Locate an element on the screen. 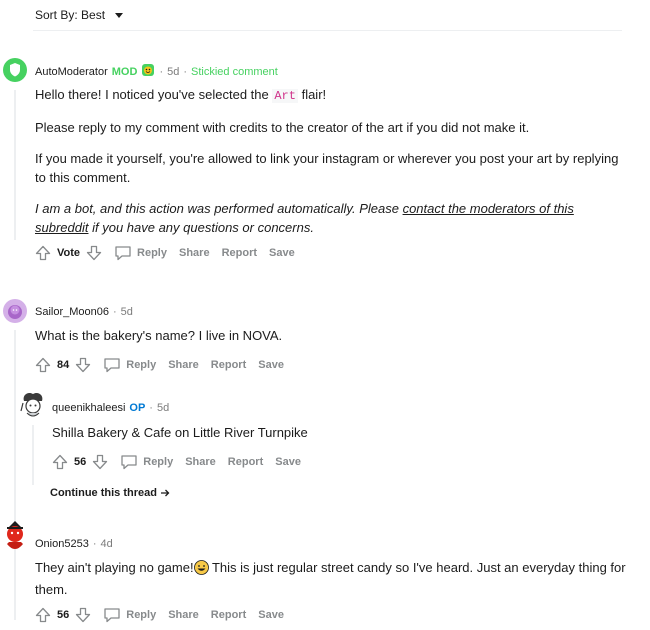 This screenshot has height=630, width=650. op-badge: OP is located at coordinates (137, 408).